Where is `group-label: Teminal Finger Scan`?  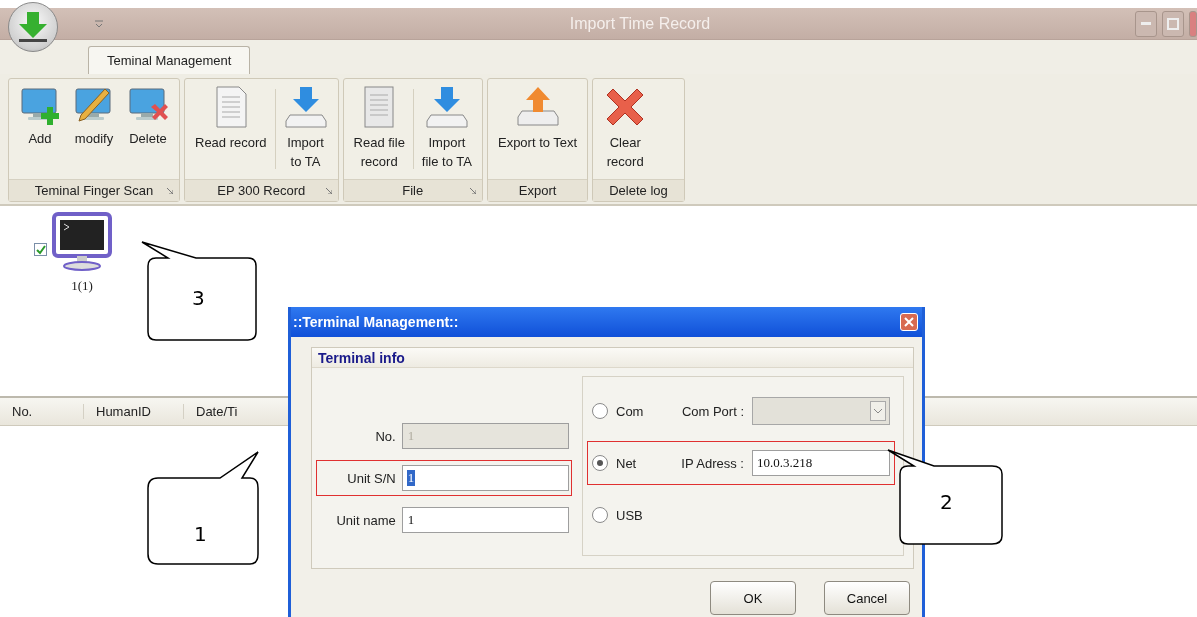 group-label: Teminal Finger Scan is located at coordinates (94, 190).